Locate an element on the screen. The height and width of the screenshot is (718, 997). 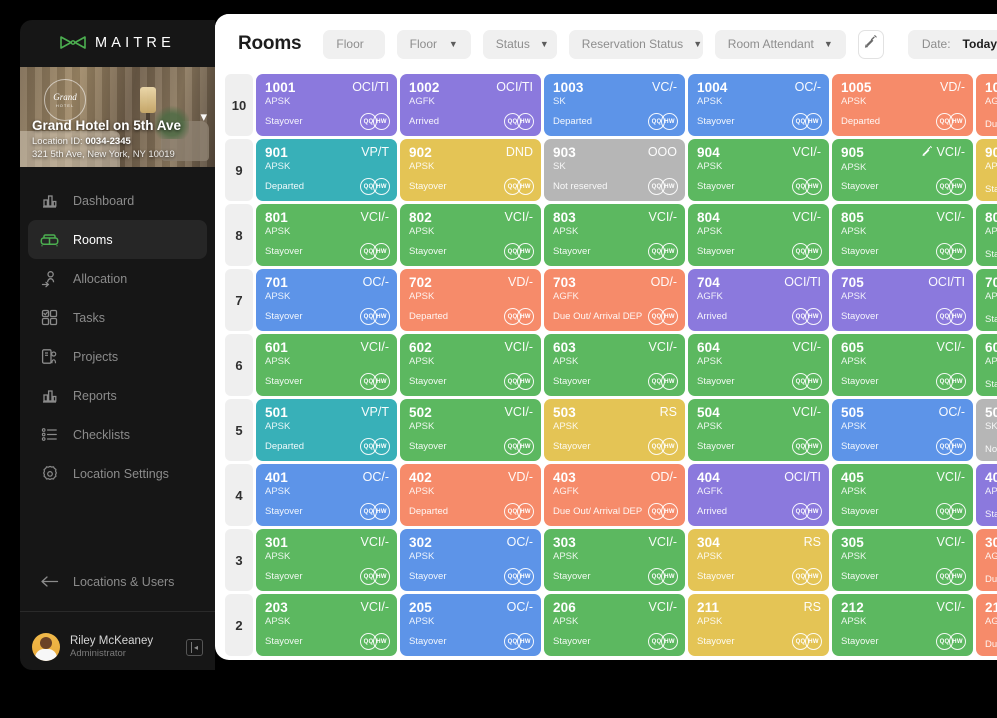
sidebar-item-location-settings: Location Settings is located at coordinates (117, 473).